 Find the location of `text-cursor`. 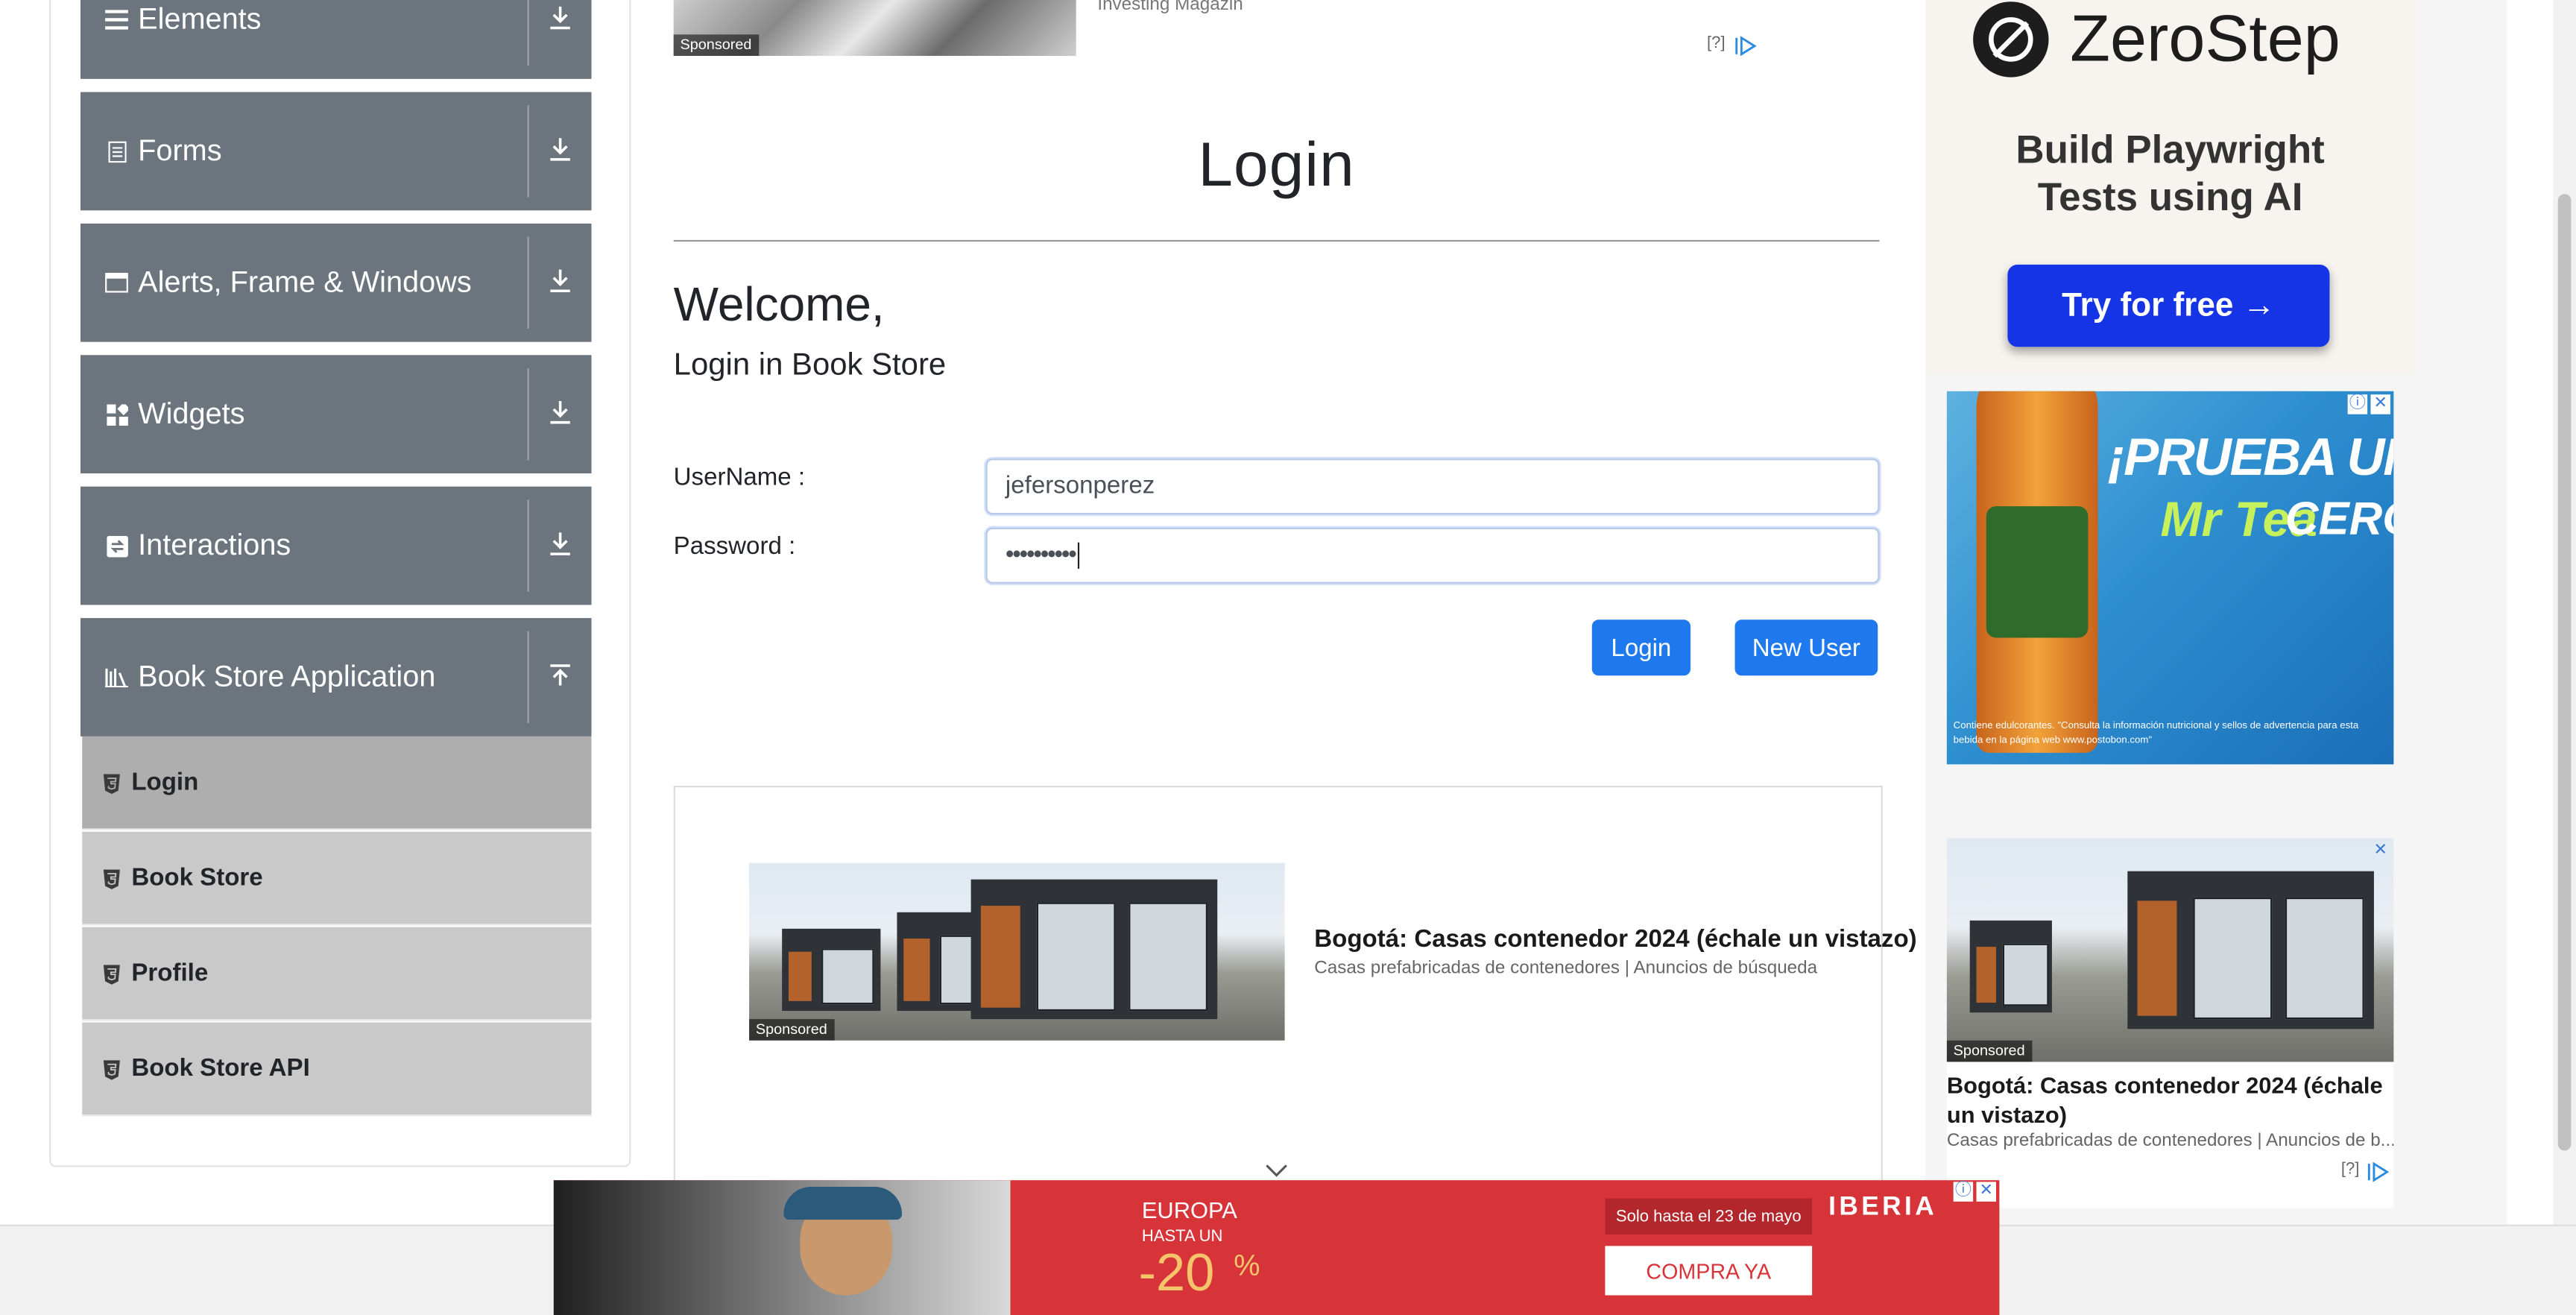

text-cursor is located at coordinates (1078, 555).